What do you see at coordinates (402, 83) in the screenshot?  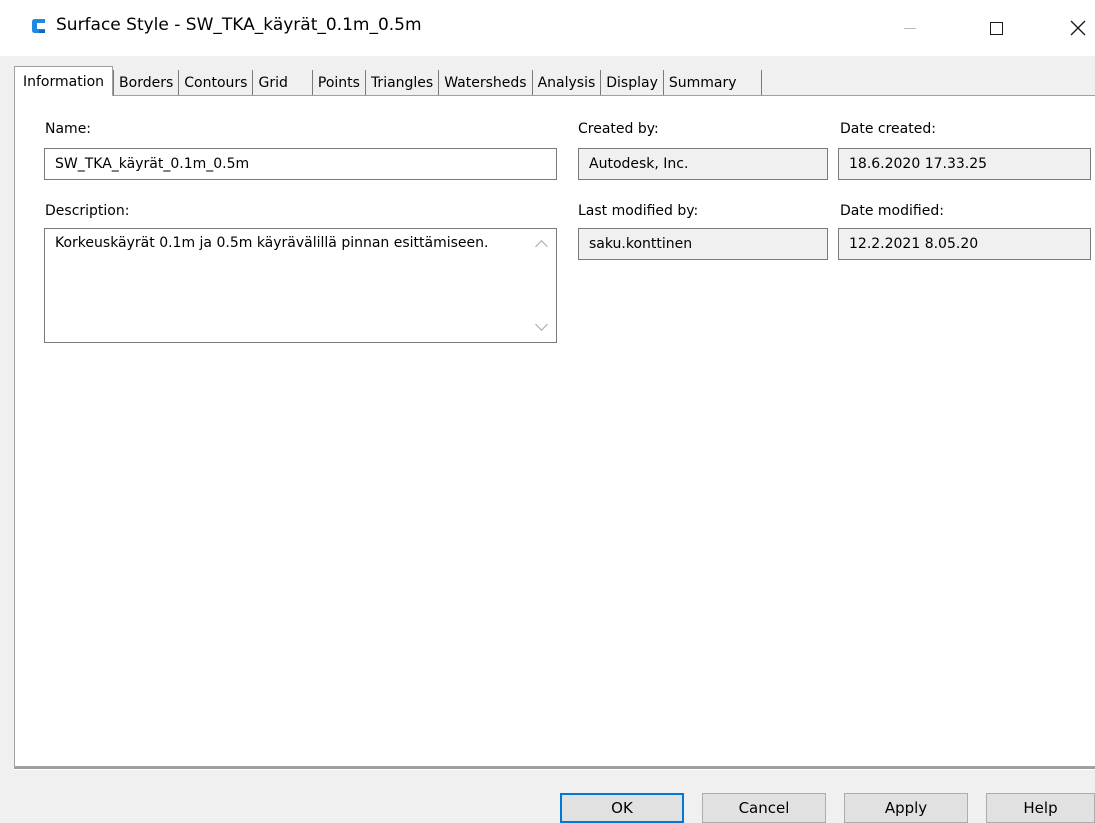 I see `tab-triangles: Triangles` at bounding box center [402, 83].